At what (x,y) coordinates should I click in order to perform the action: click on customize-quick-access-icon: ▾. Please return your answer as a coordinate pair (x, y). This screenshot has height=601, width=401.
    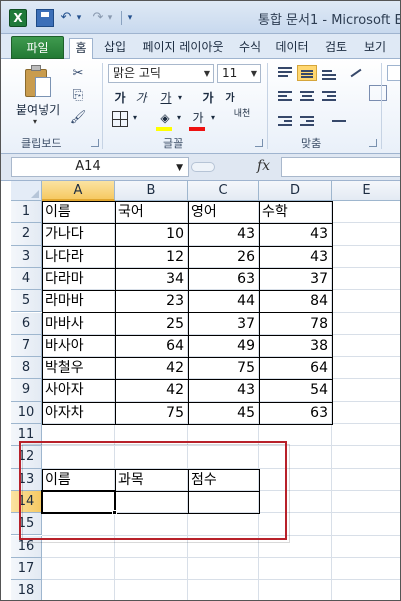
    Looking at the image, I should click on (130, 18).